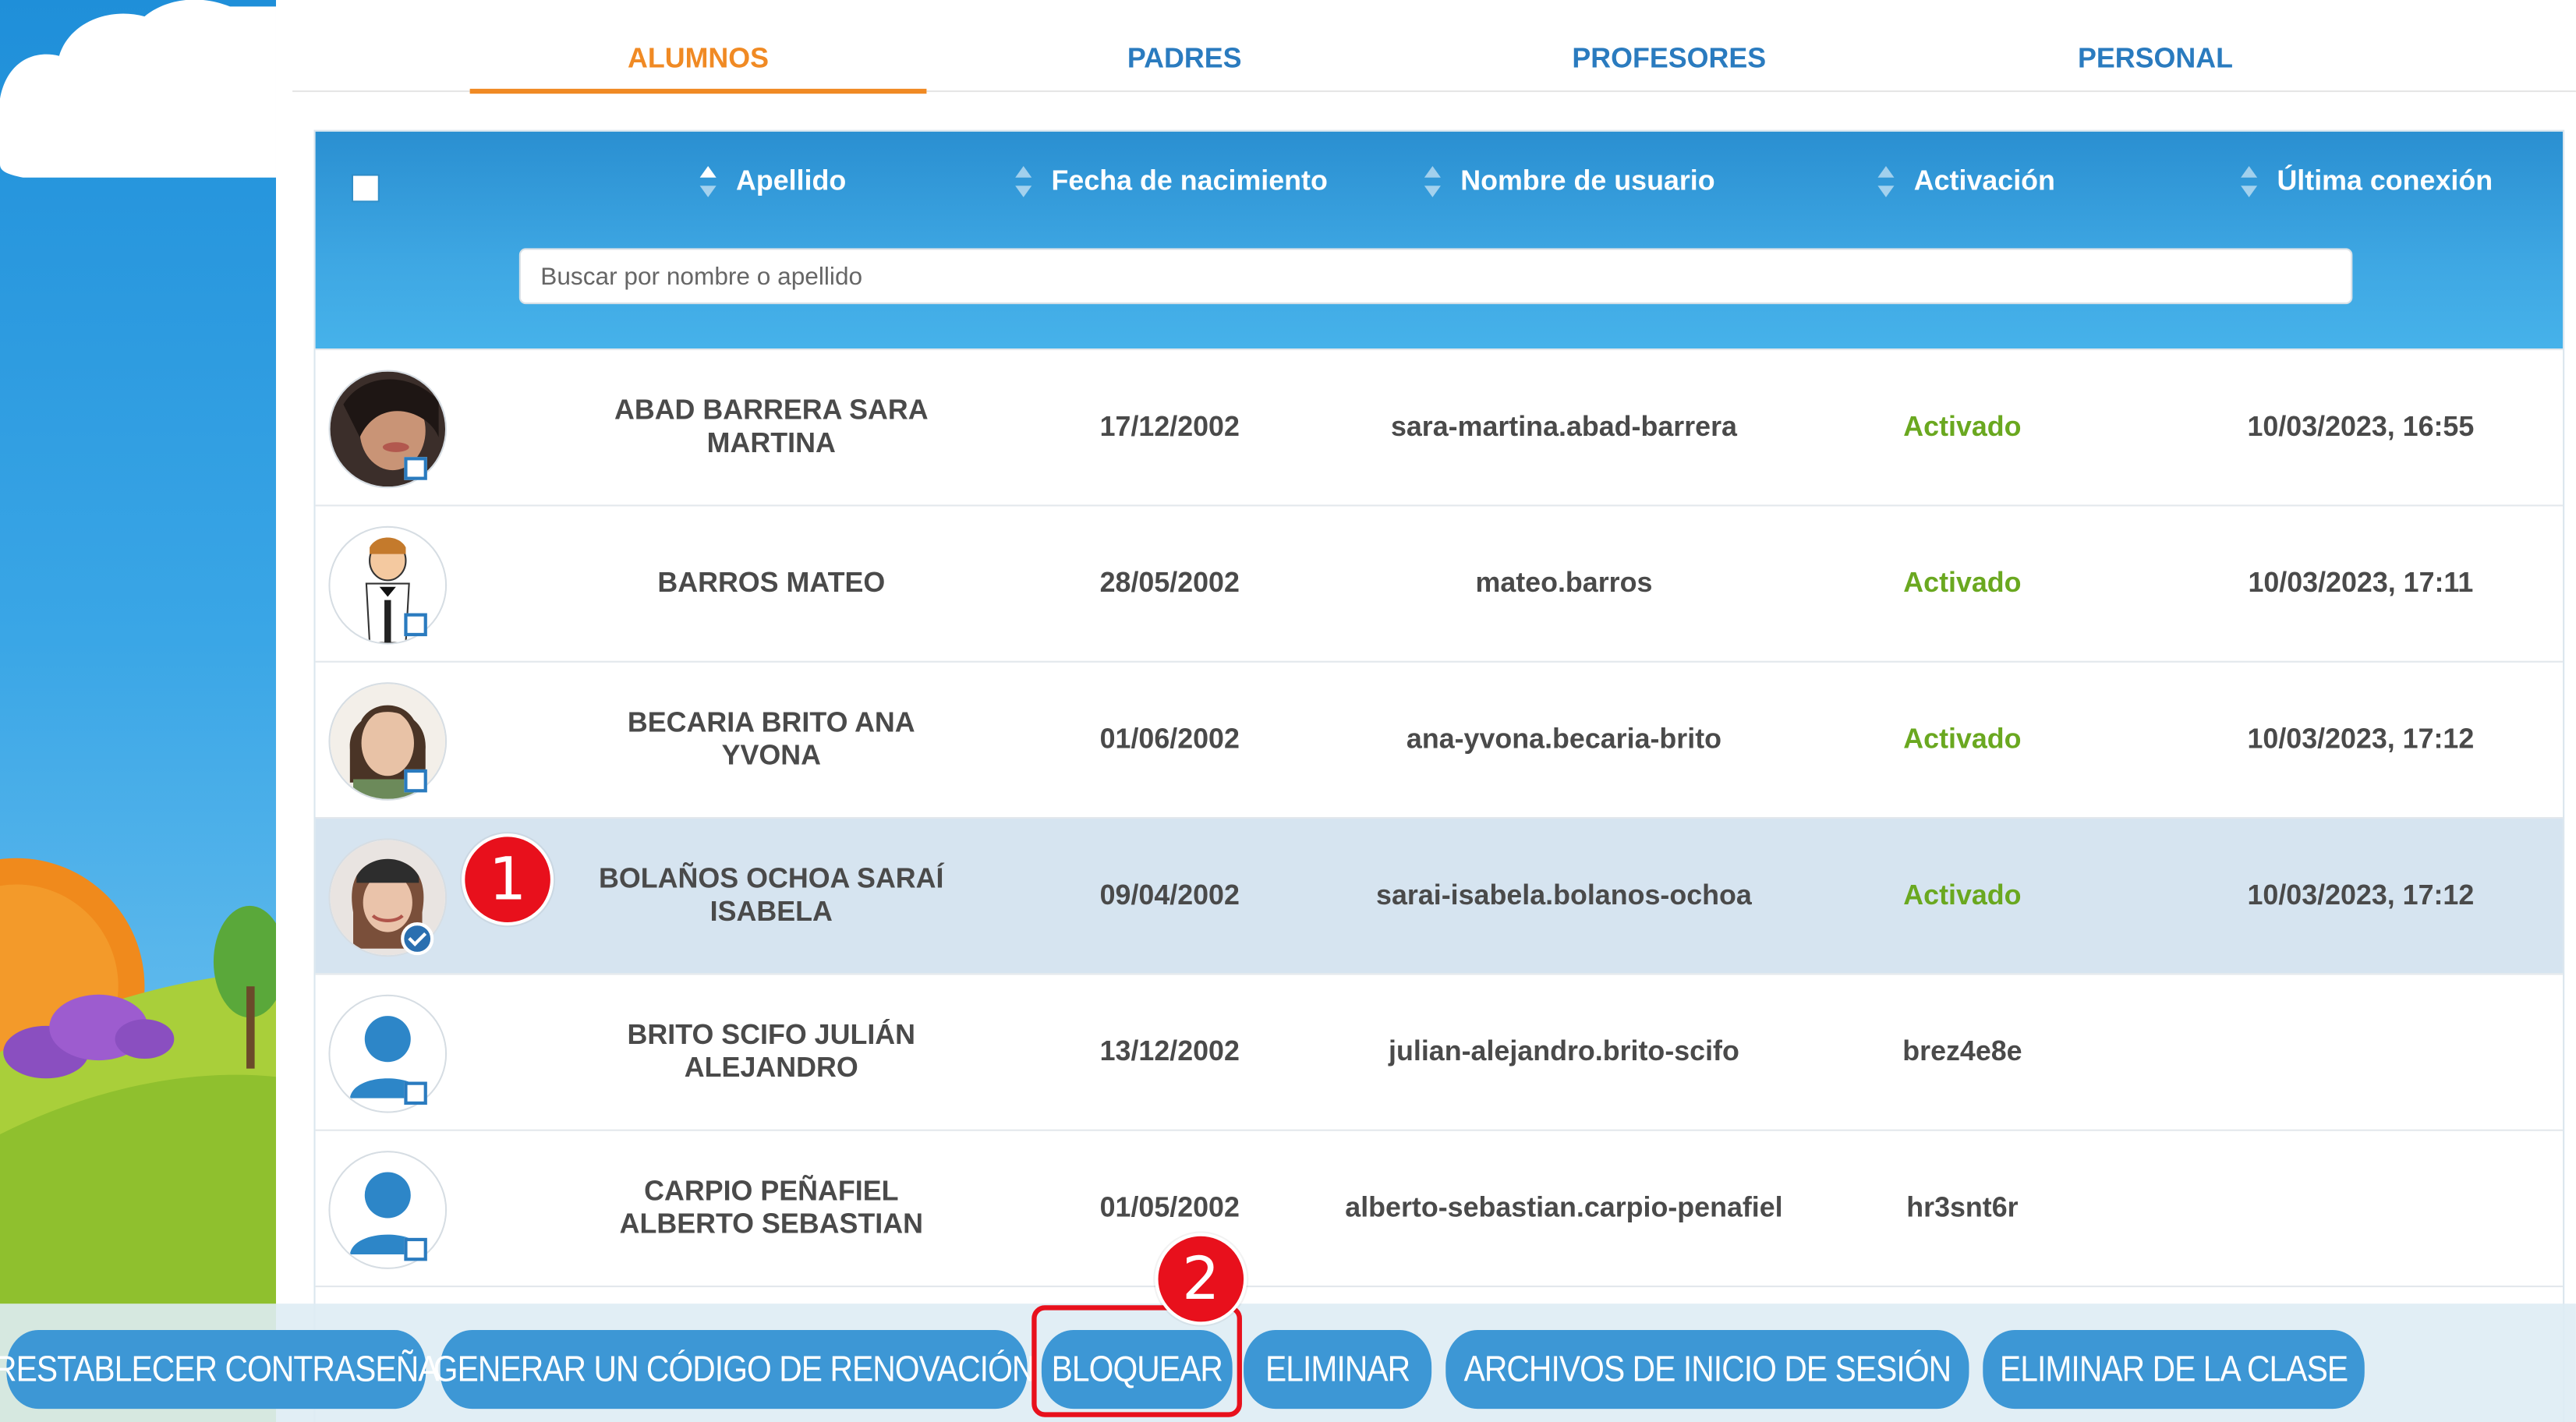 This screenshot has height=1422, width=2576. What do you see at coordinates (2174, 1369) in the screenshot?
I see `remove-from-class-button: ELIMINAR DE LA CLASE` at bounding box center [2174, 1369].